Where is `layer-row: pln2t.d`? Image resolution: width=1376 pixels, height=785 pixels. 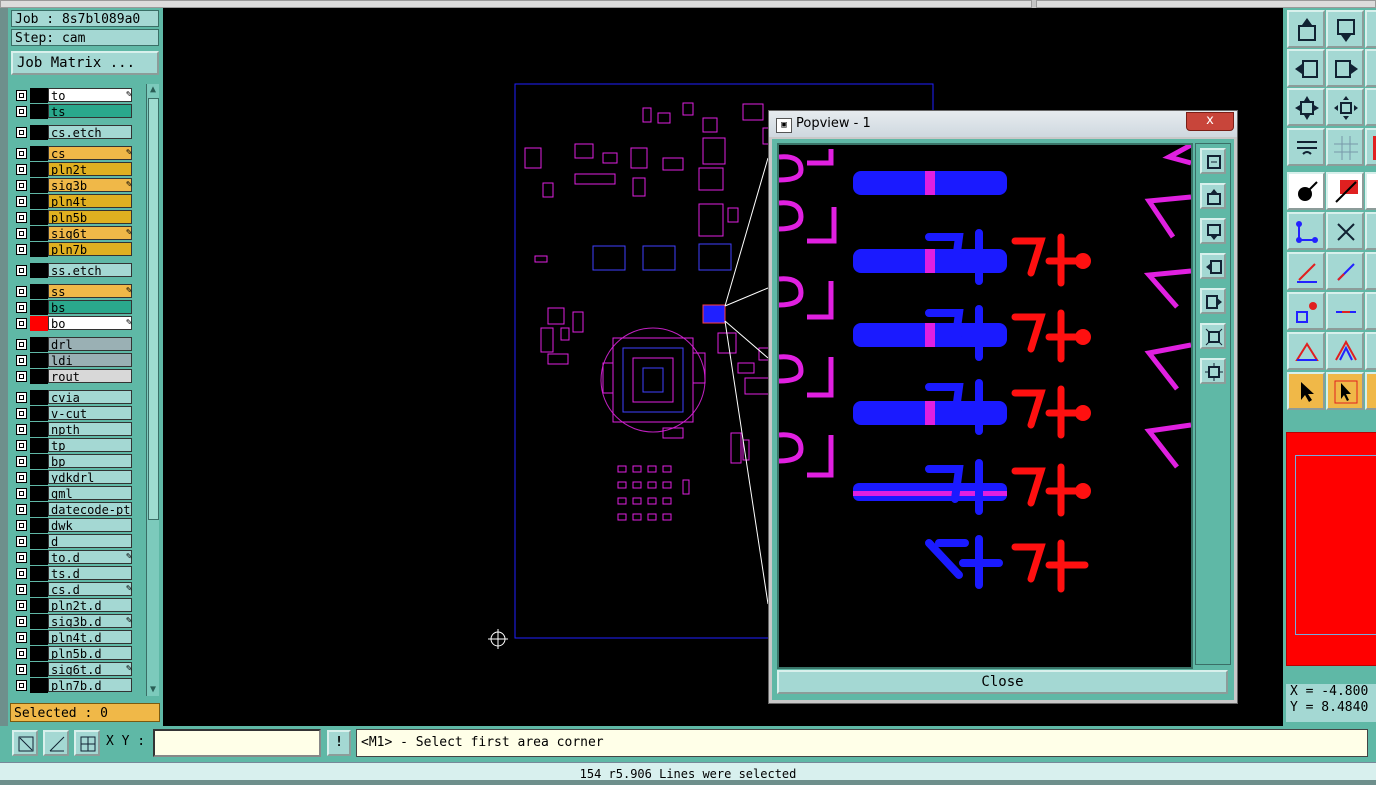 layer-row: pln2t.d is located at coordinates (74, 605).